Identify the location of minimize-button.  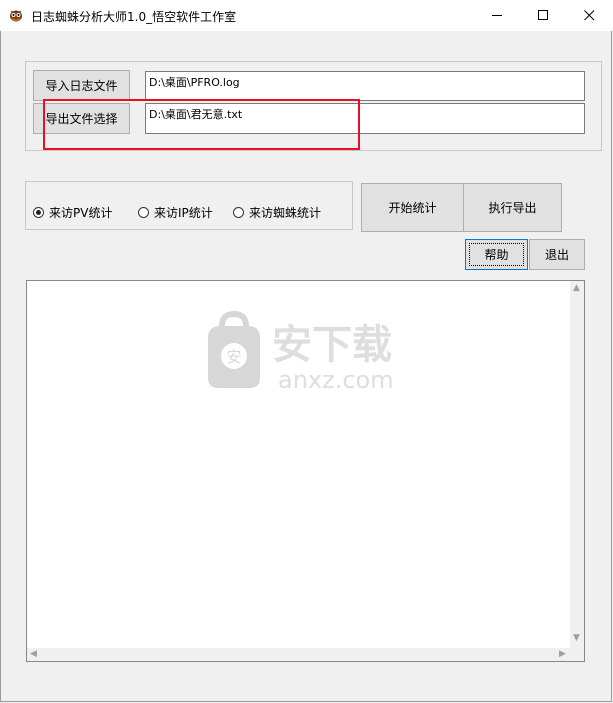
(498, 15).